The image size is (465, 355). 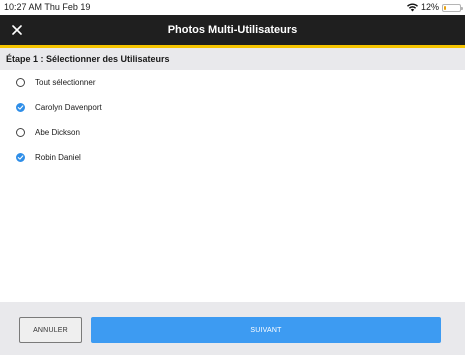 I want to click on page-title: Photos Multi-Utilisateurs, so click(x=232, y=30).